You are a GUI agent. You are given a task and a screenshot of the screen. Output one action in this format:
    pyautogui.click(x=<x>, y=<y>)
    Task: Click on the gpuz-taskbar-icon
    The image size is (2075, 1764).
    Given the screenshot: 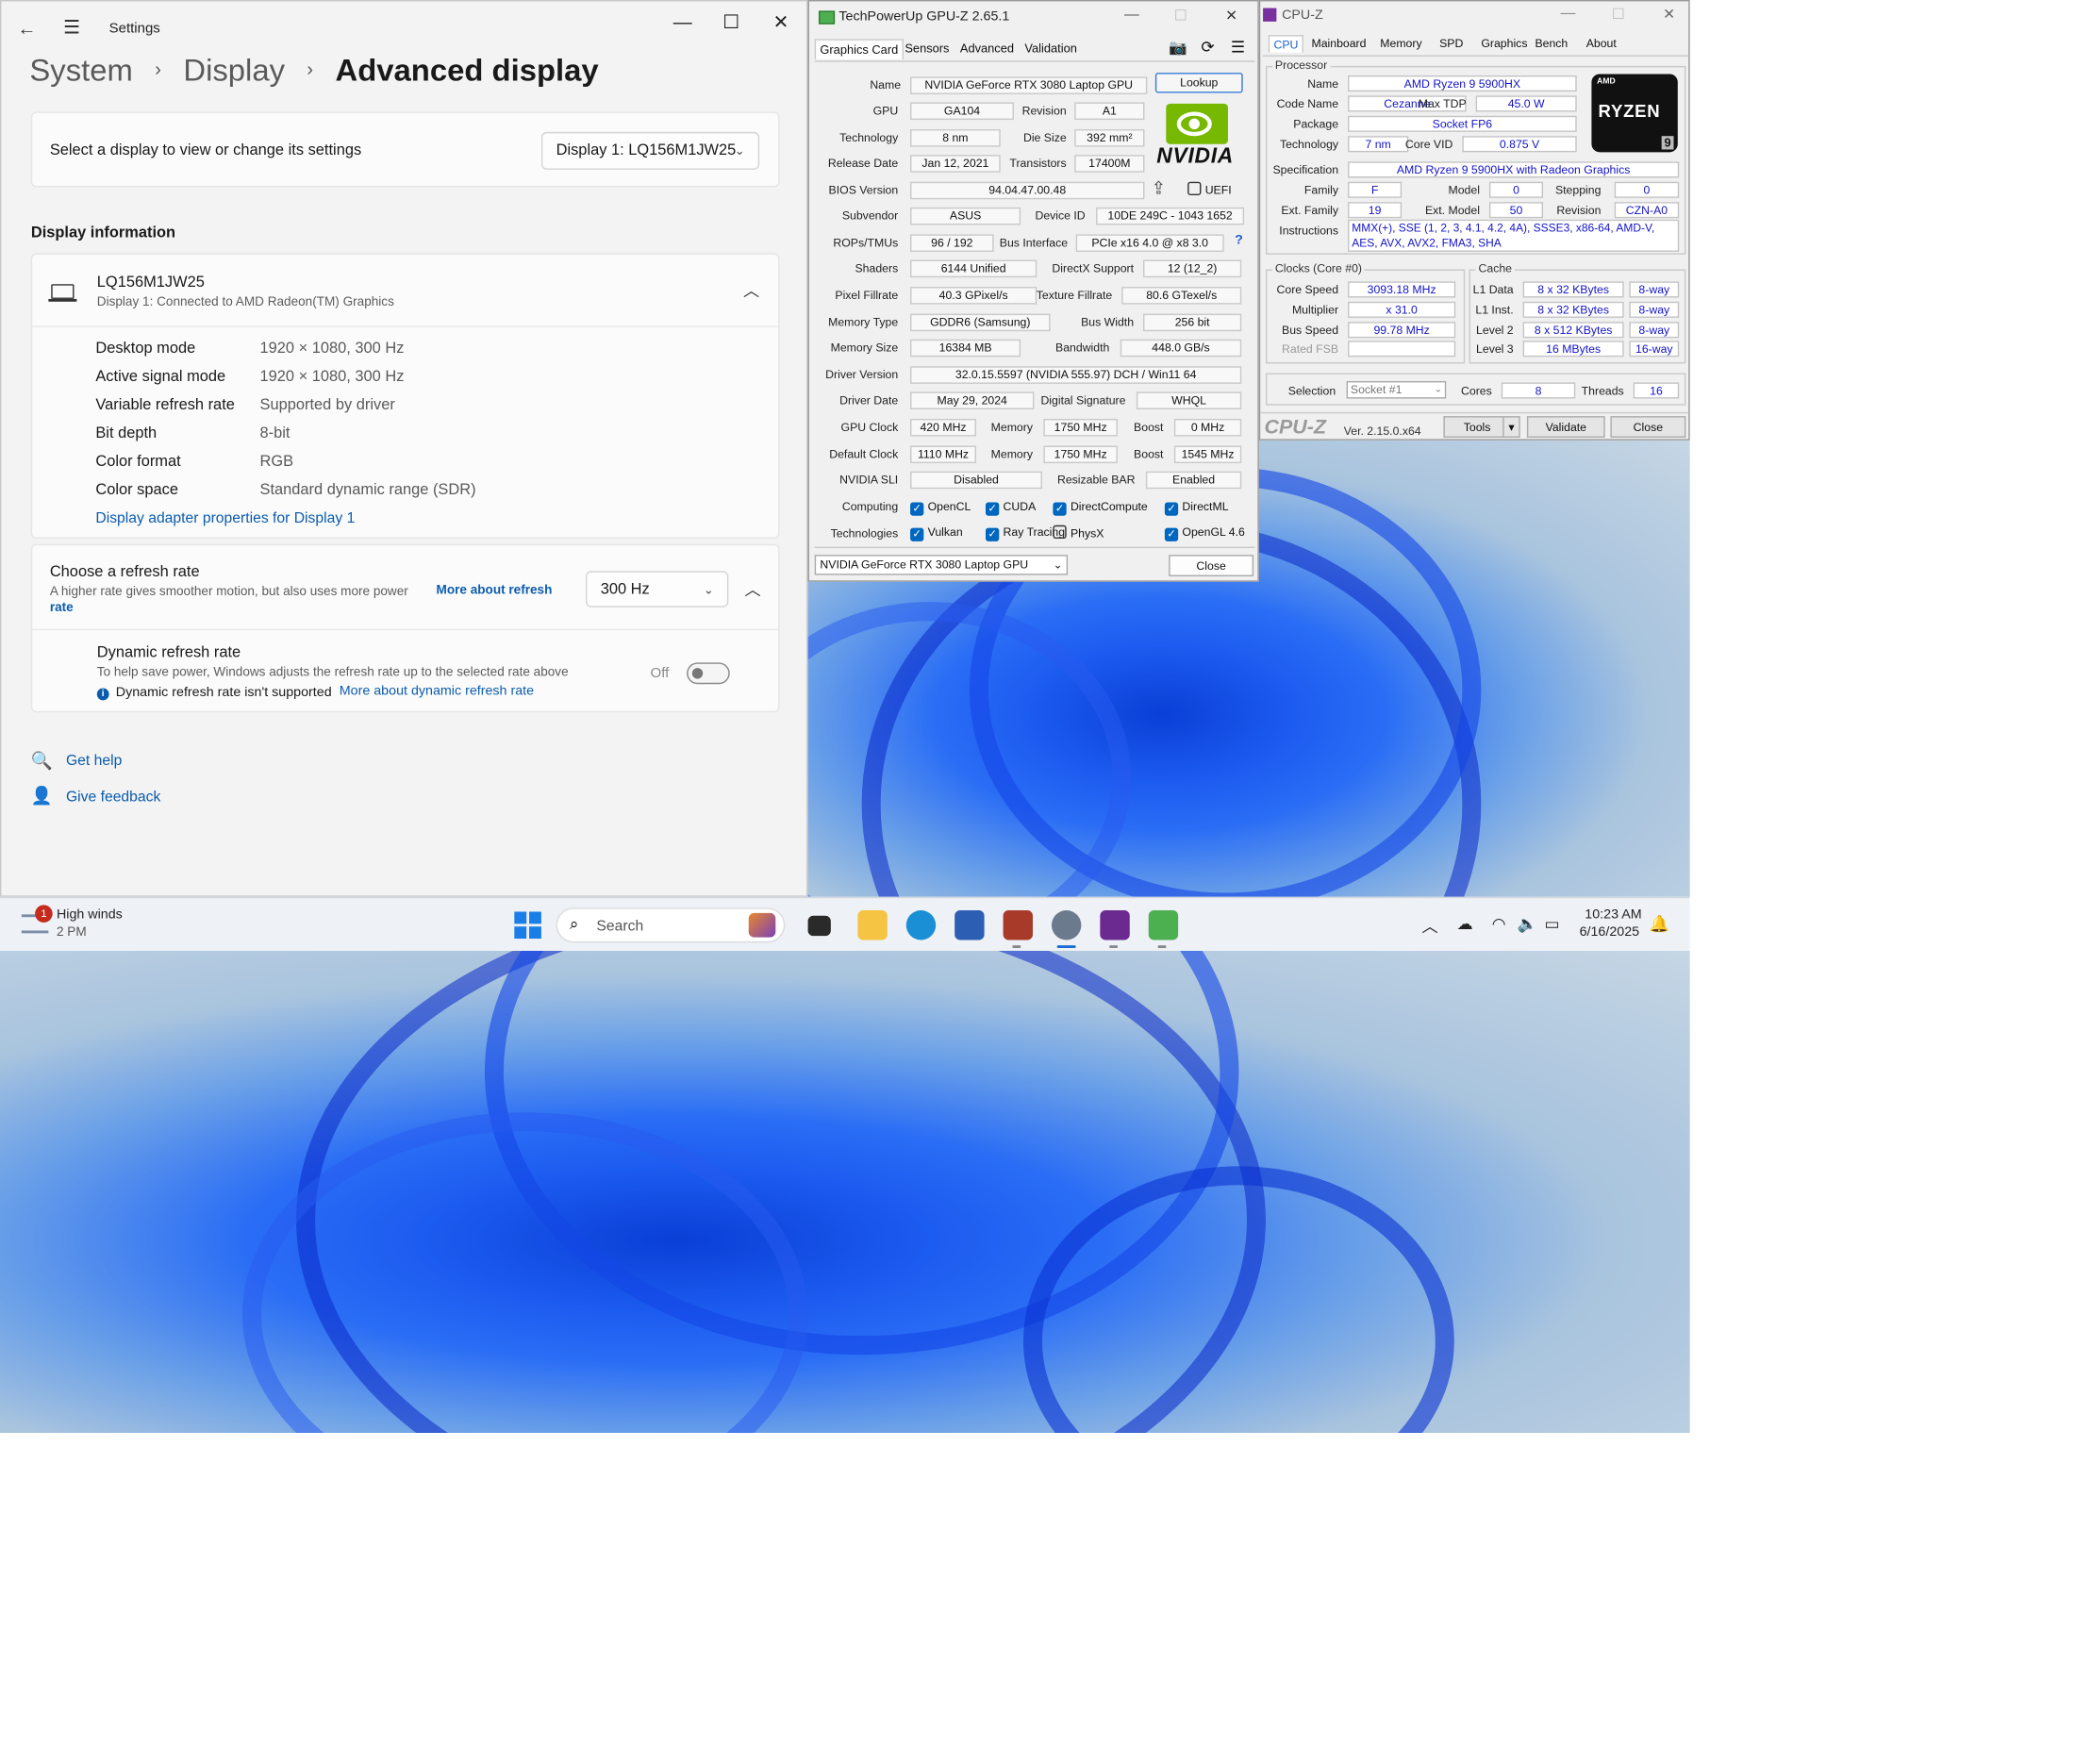 What is the action you would take?
    pyautogui.click(x=1163, y=925)
    